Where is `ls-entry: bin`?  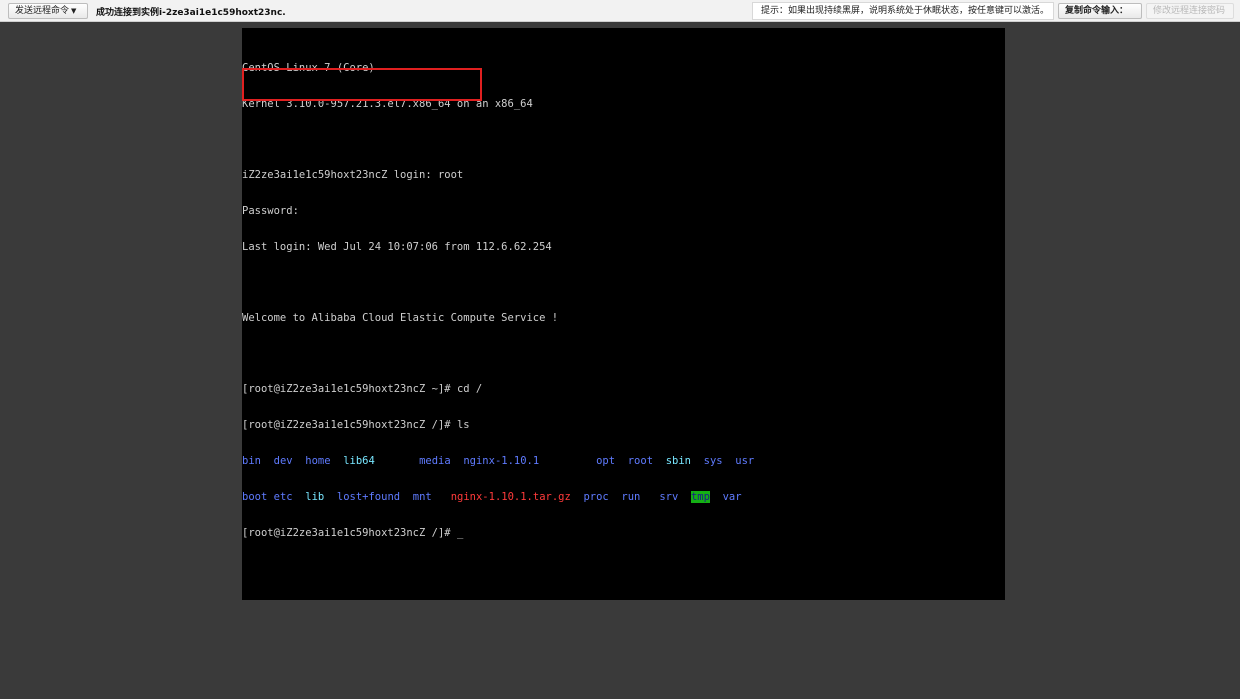
ls-entry: bin is located at coordinates (251, 461).